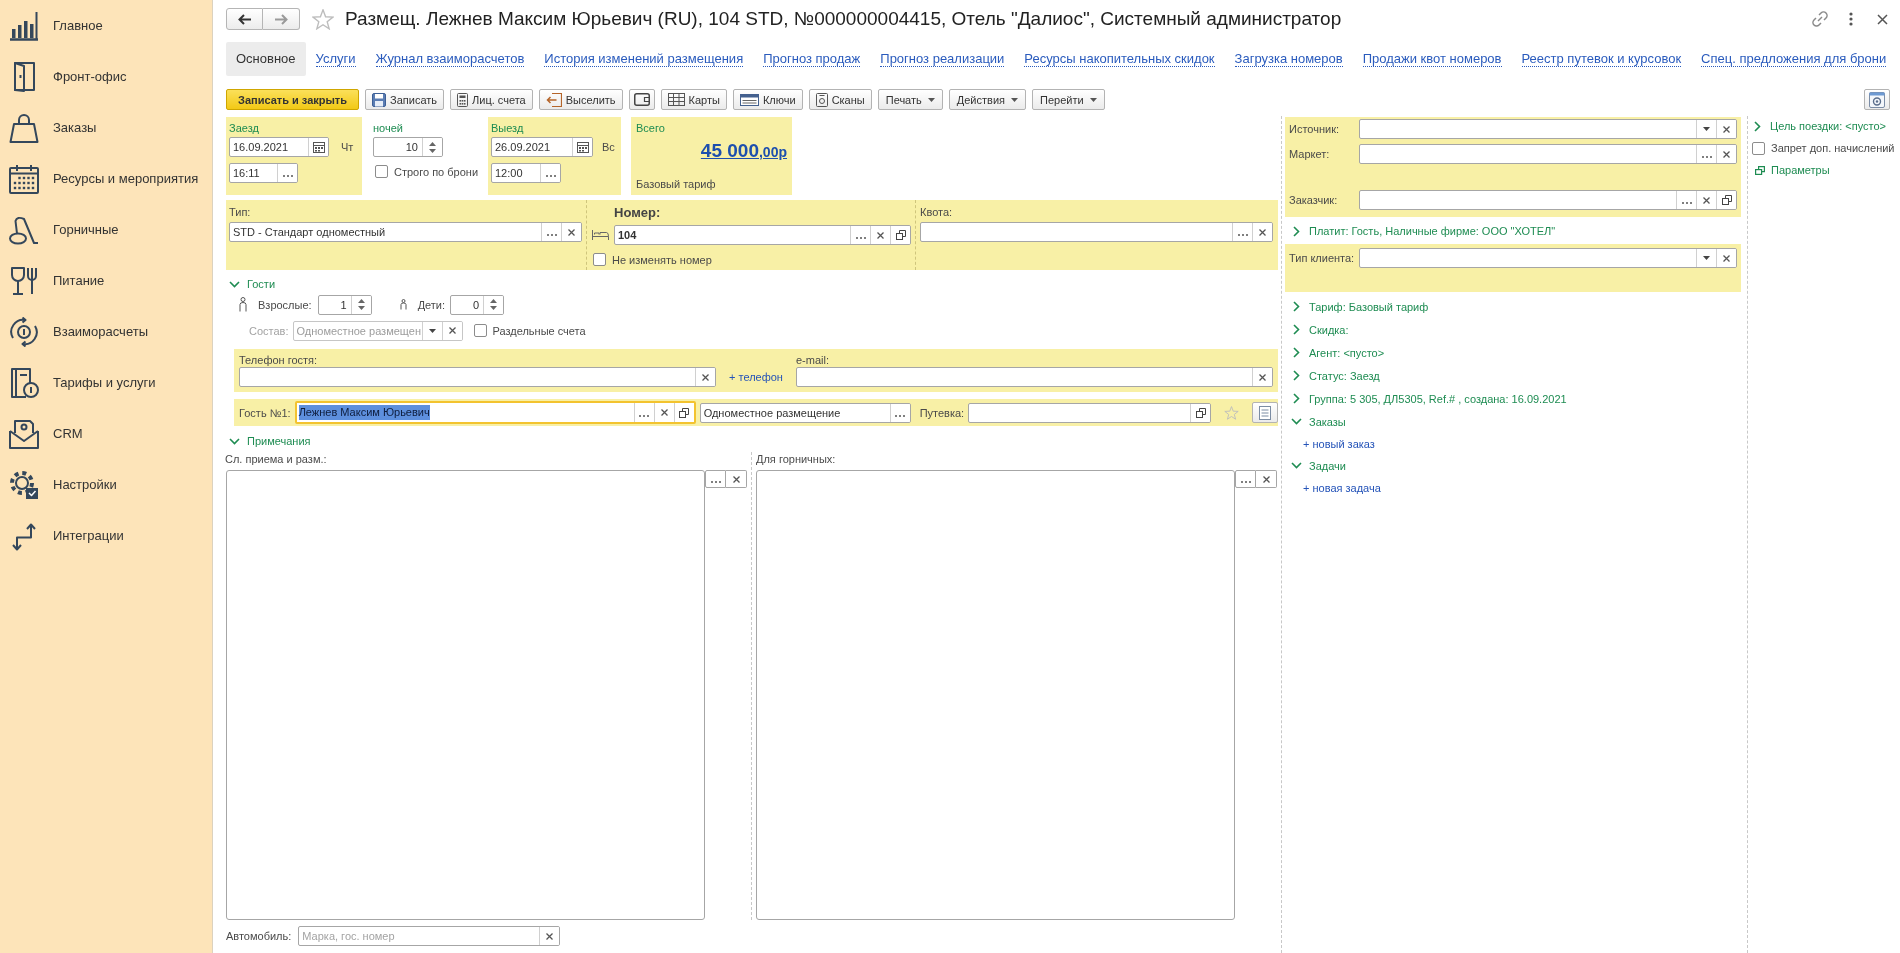 Image resolution: width=1900 pixels, height=953 pixels. Describe the element at coordinates (477, 377) in the screenshot. I see `phone-field` at that location.